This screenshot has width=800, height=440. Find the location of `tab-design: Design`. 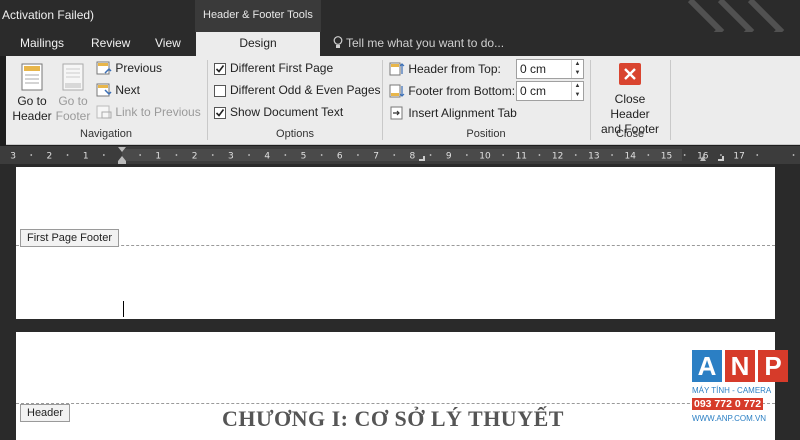

tab-design: Design is located at coordinates (258, 44).